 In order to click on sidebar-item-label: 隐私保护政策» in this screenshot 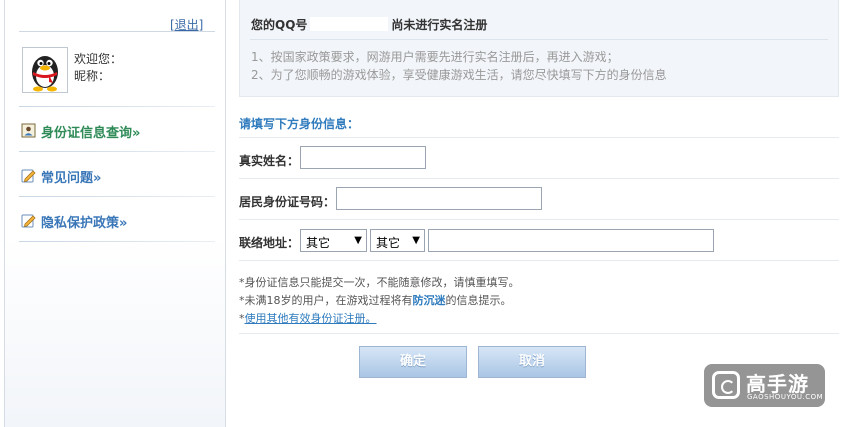, I will do `click(84, 223)`.